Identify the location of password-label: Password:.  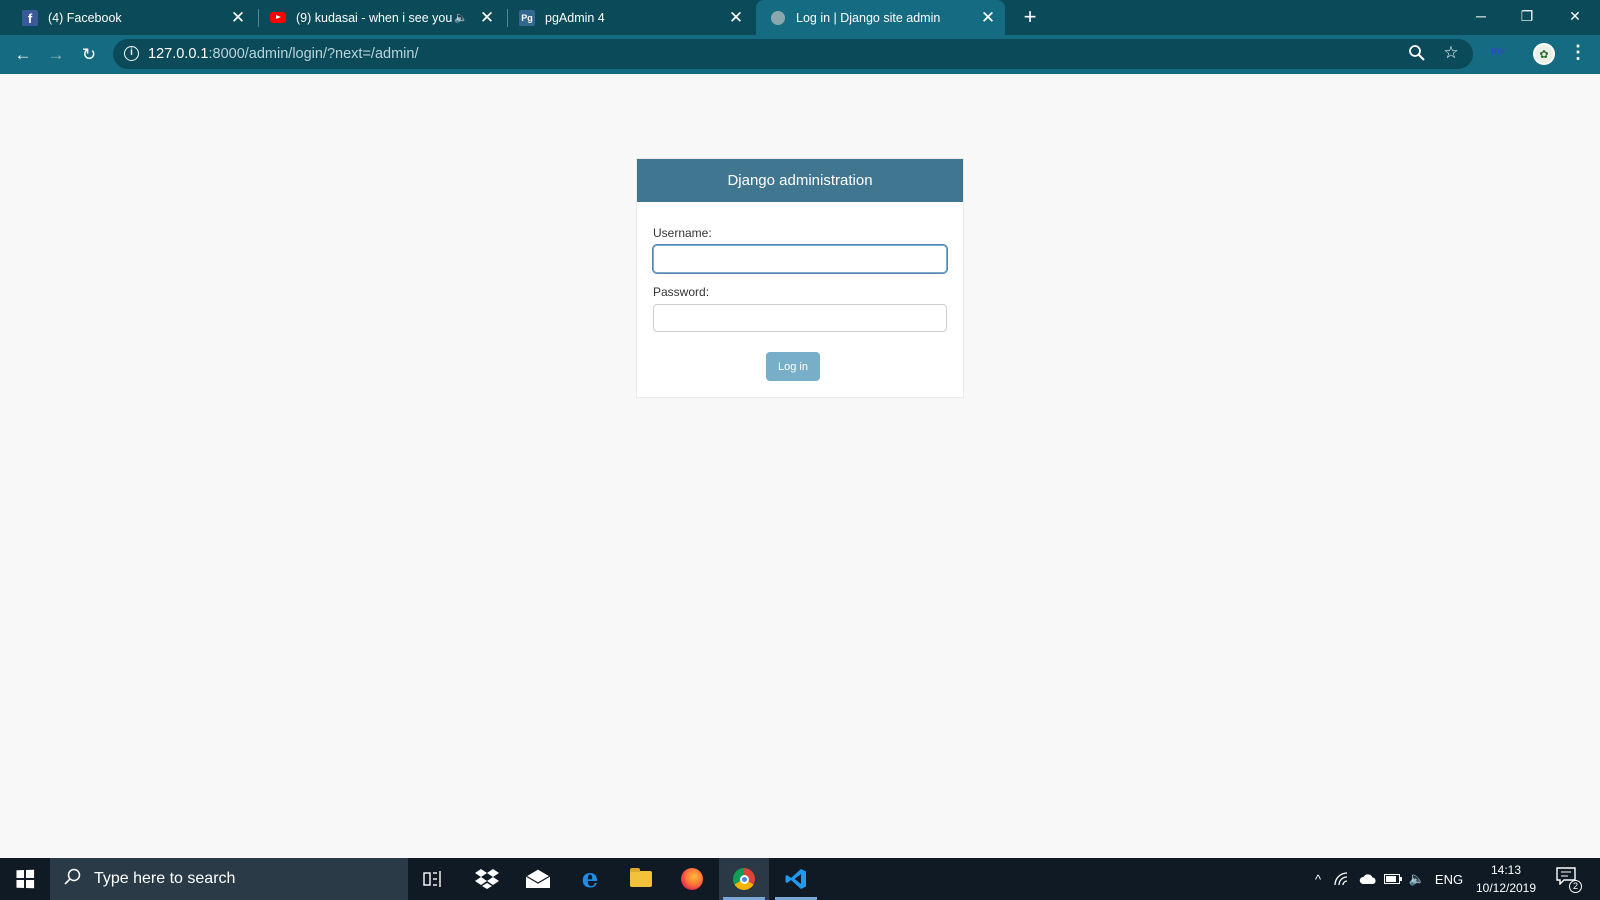
(681, 292).